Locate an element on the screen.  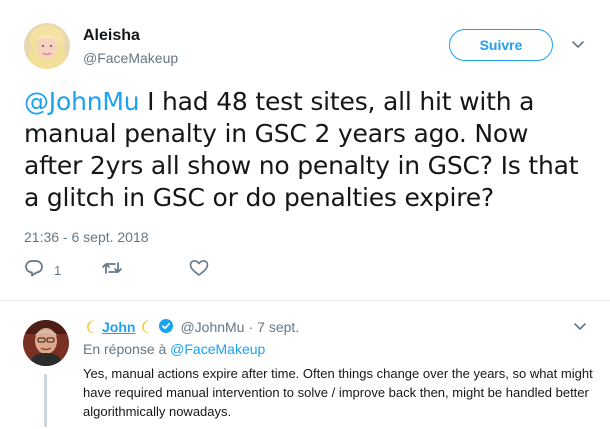
tweet-timestamp: 21:36 - 6 sept. 2018 is located at coordinates (86, 237).